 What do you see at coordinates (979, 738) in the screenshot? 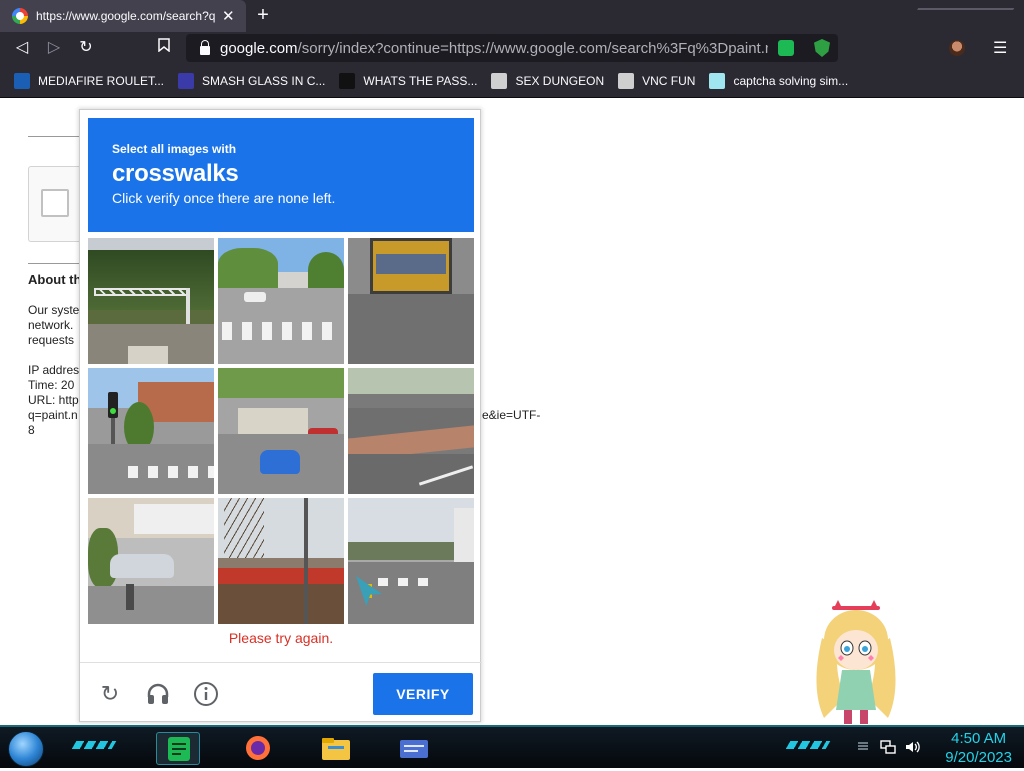
I see `clock-time: 4:50 AM` at bounding box center [979, 738].